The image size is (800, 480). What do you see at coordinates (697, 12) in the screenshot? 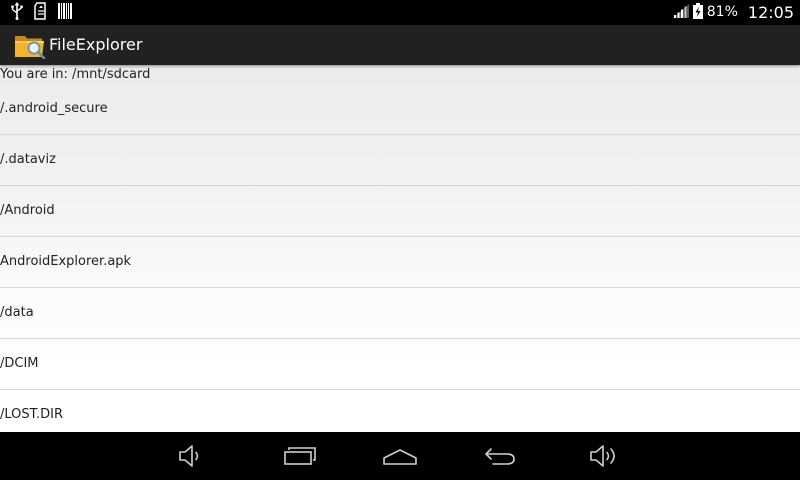
I see `battery-icon` at bounding box center [697, 12].